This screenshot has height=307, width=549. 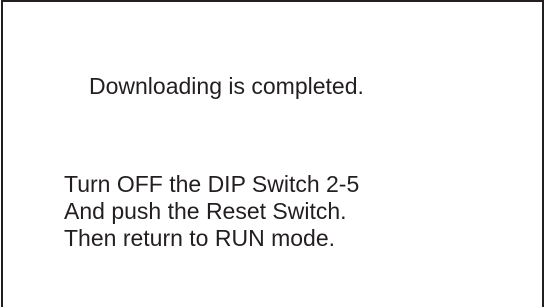 What do you see at coordinates (212, 184) in the screenshot?
I see `instruction-line-dip-switch: Turn OFF the DIP Switch 2-5` at bounding box center [212, 184].